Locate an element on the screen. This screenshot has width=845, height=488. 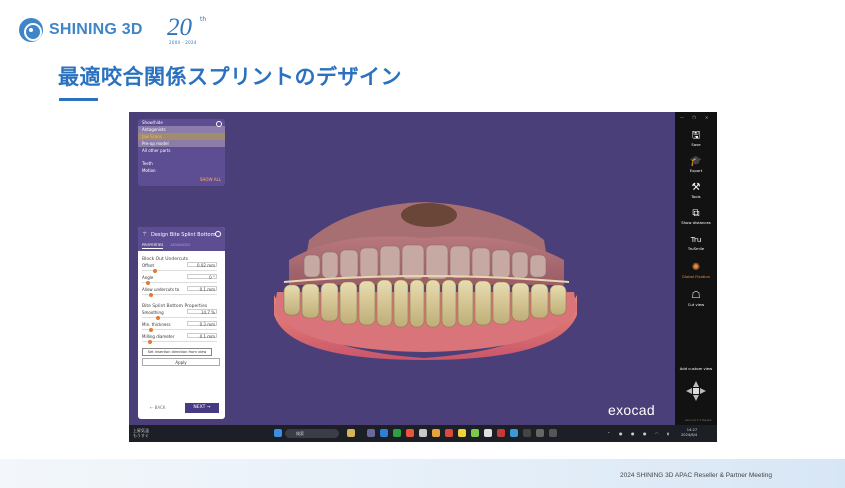
tray-icon-3: ● is located at coordinates (645, 433).